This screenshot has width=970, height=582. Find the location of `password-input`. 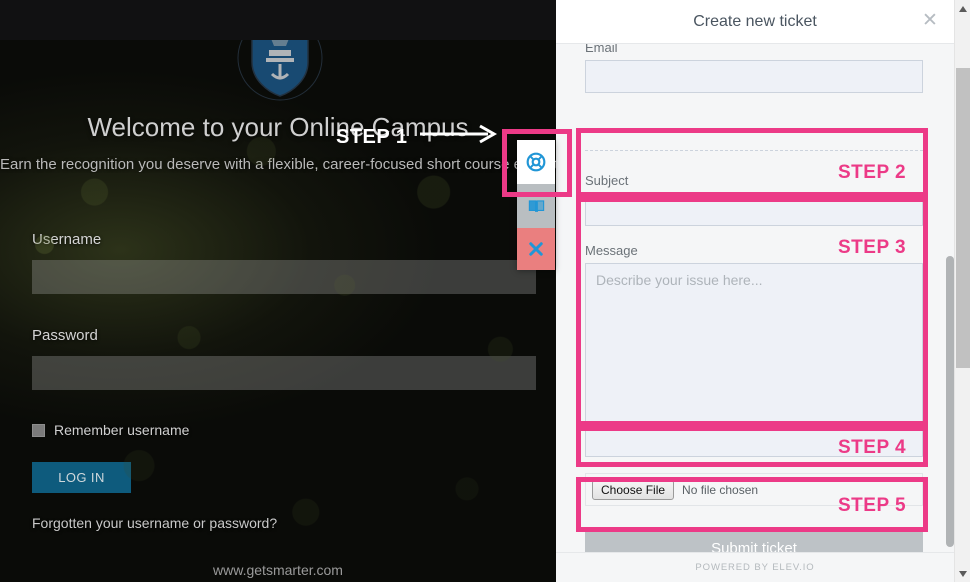

password-input is located at coordinates (284, 373).